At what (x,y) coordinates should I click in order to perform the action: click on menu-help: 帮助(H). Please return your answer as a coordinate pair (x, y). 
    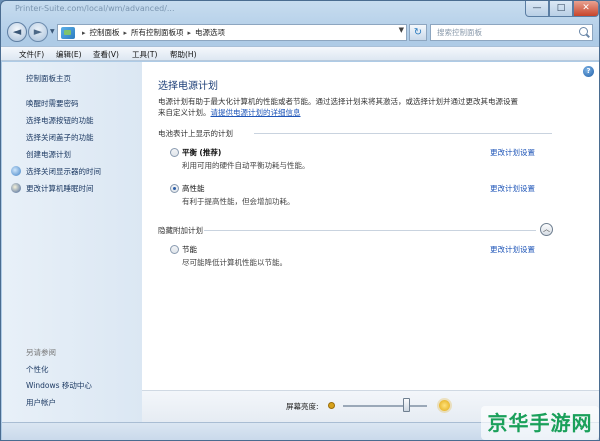
    Looking at the image, I should click on (183, 54).